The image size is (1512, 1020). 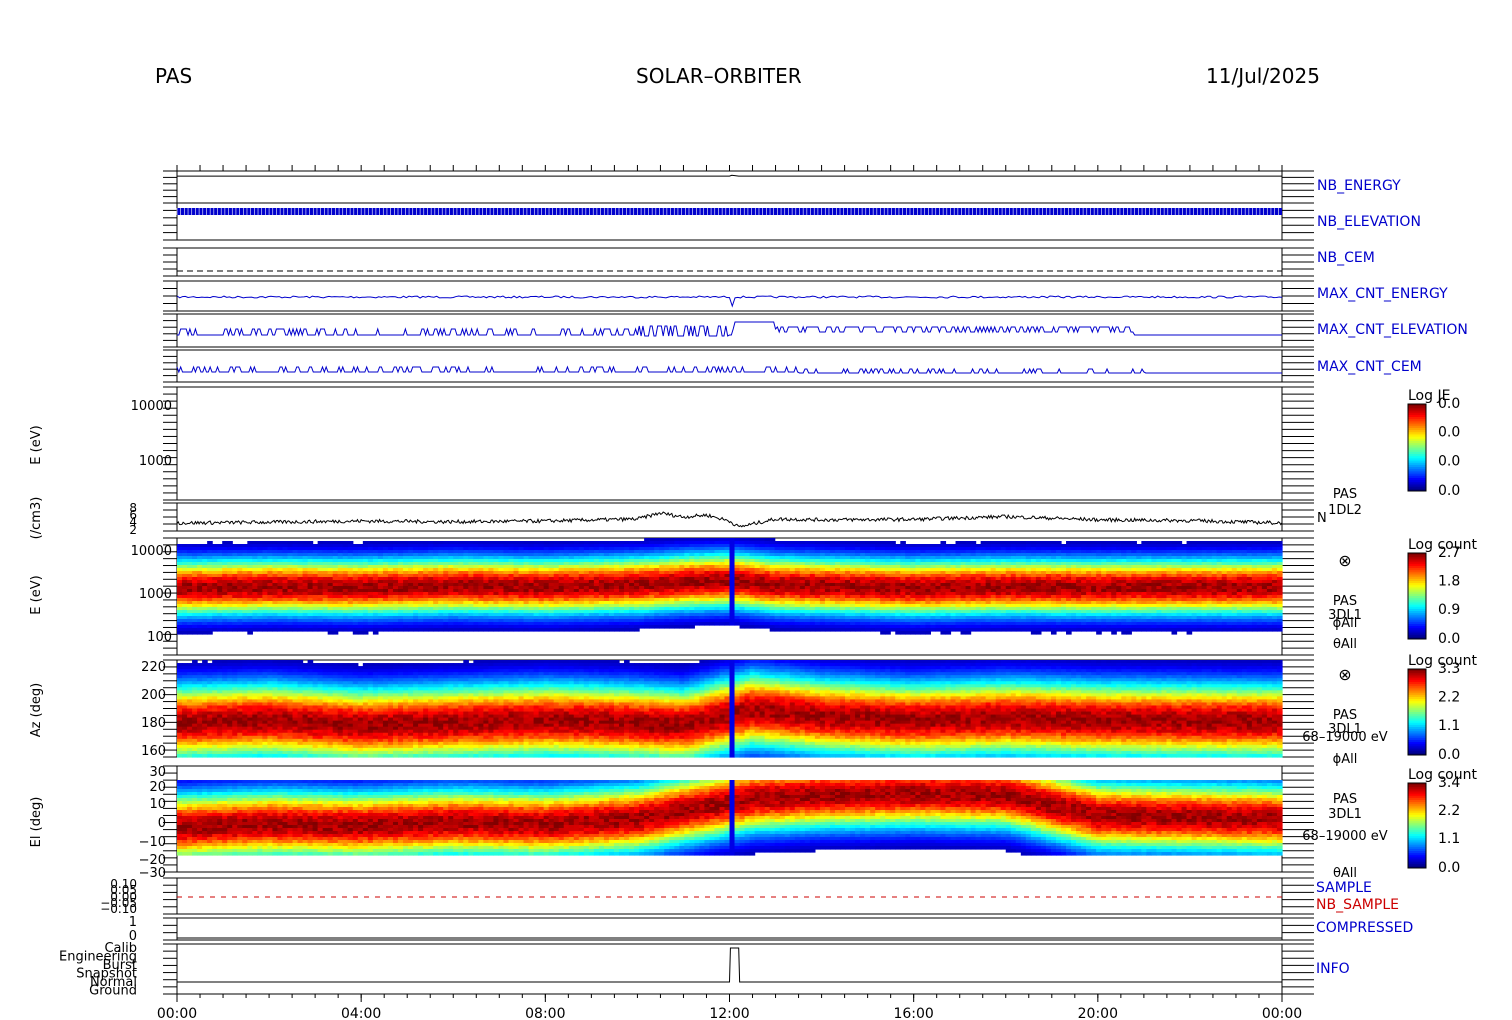 What do you see at coordinates (729, 443) in the screenshot?
I see `energy-1dl2-frame` at bounding box center [729, 443].